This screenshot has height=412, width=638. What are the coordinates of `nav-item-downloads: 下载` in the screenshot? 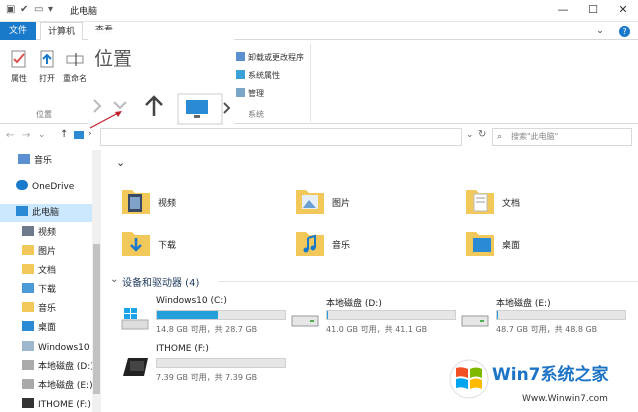 It's located at (50, 290).